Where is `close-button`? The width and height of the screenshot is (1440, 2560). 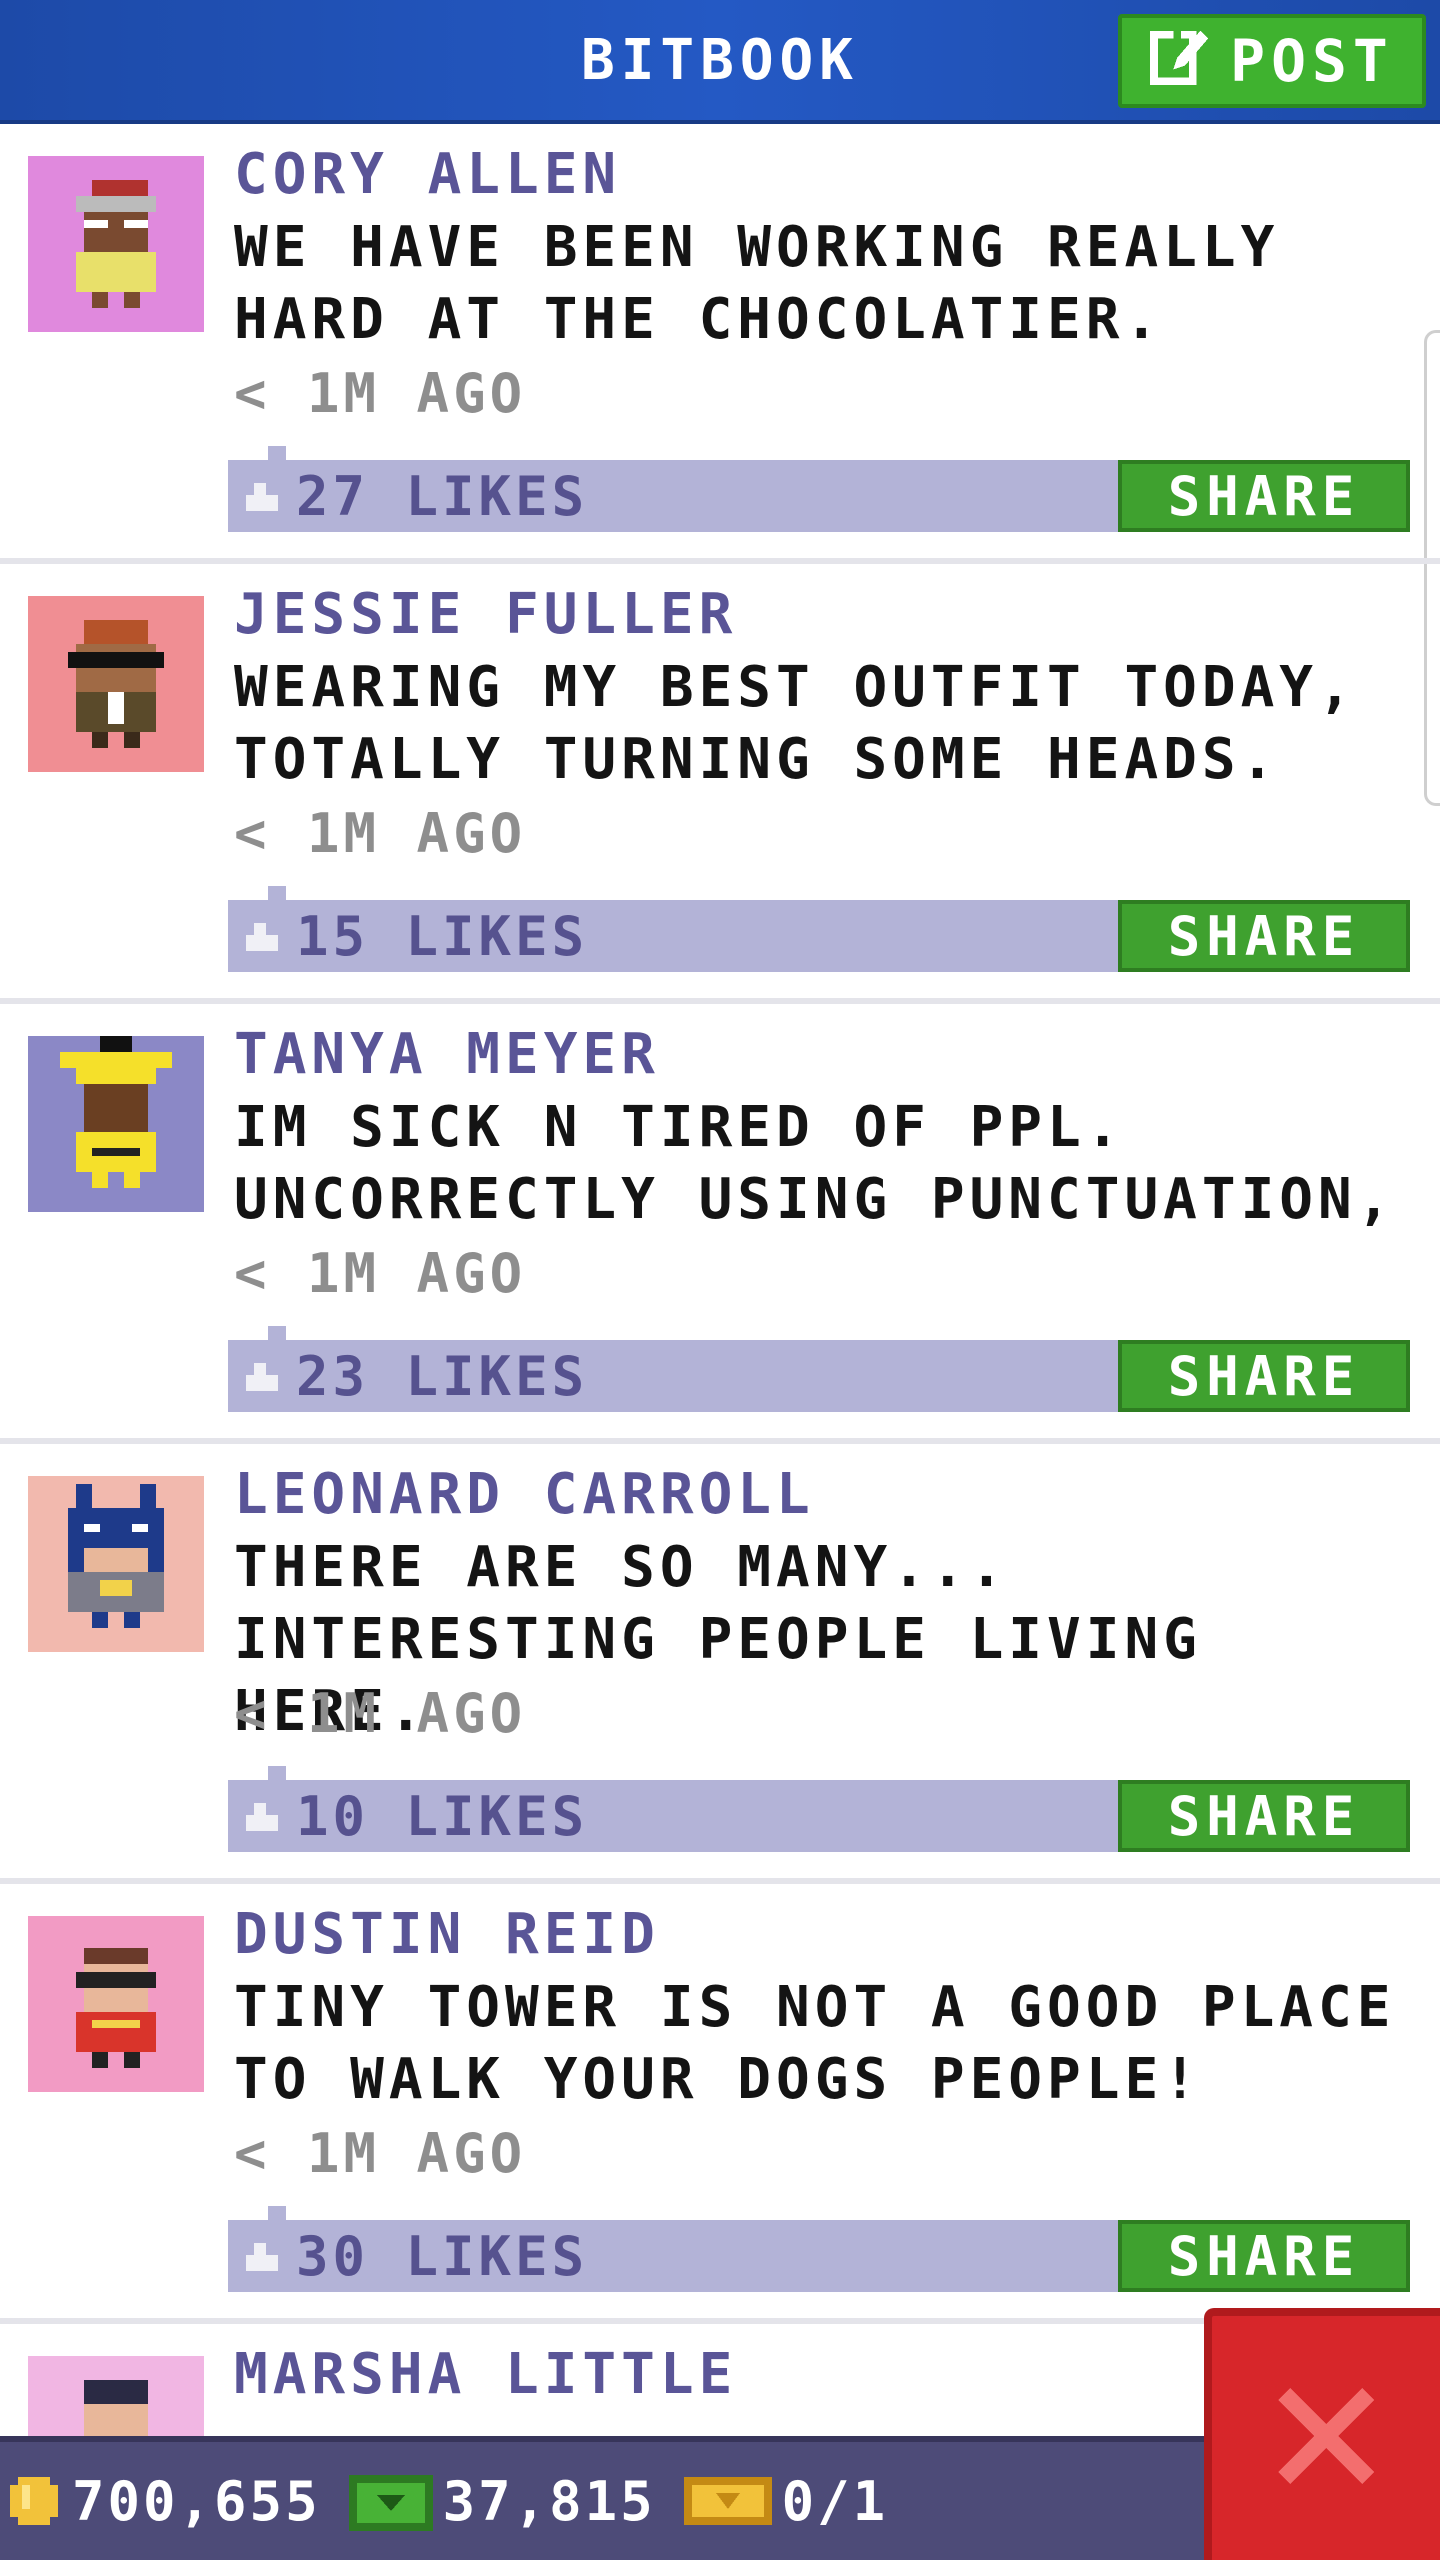
close-button is located at coordinates (1322, 2434).